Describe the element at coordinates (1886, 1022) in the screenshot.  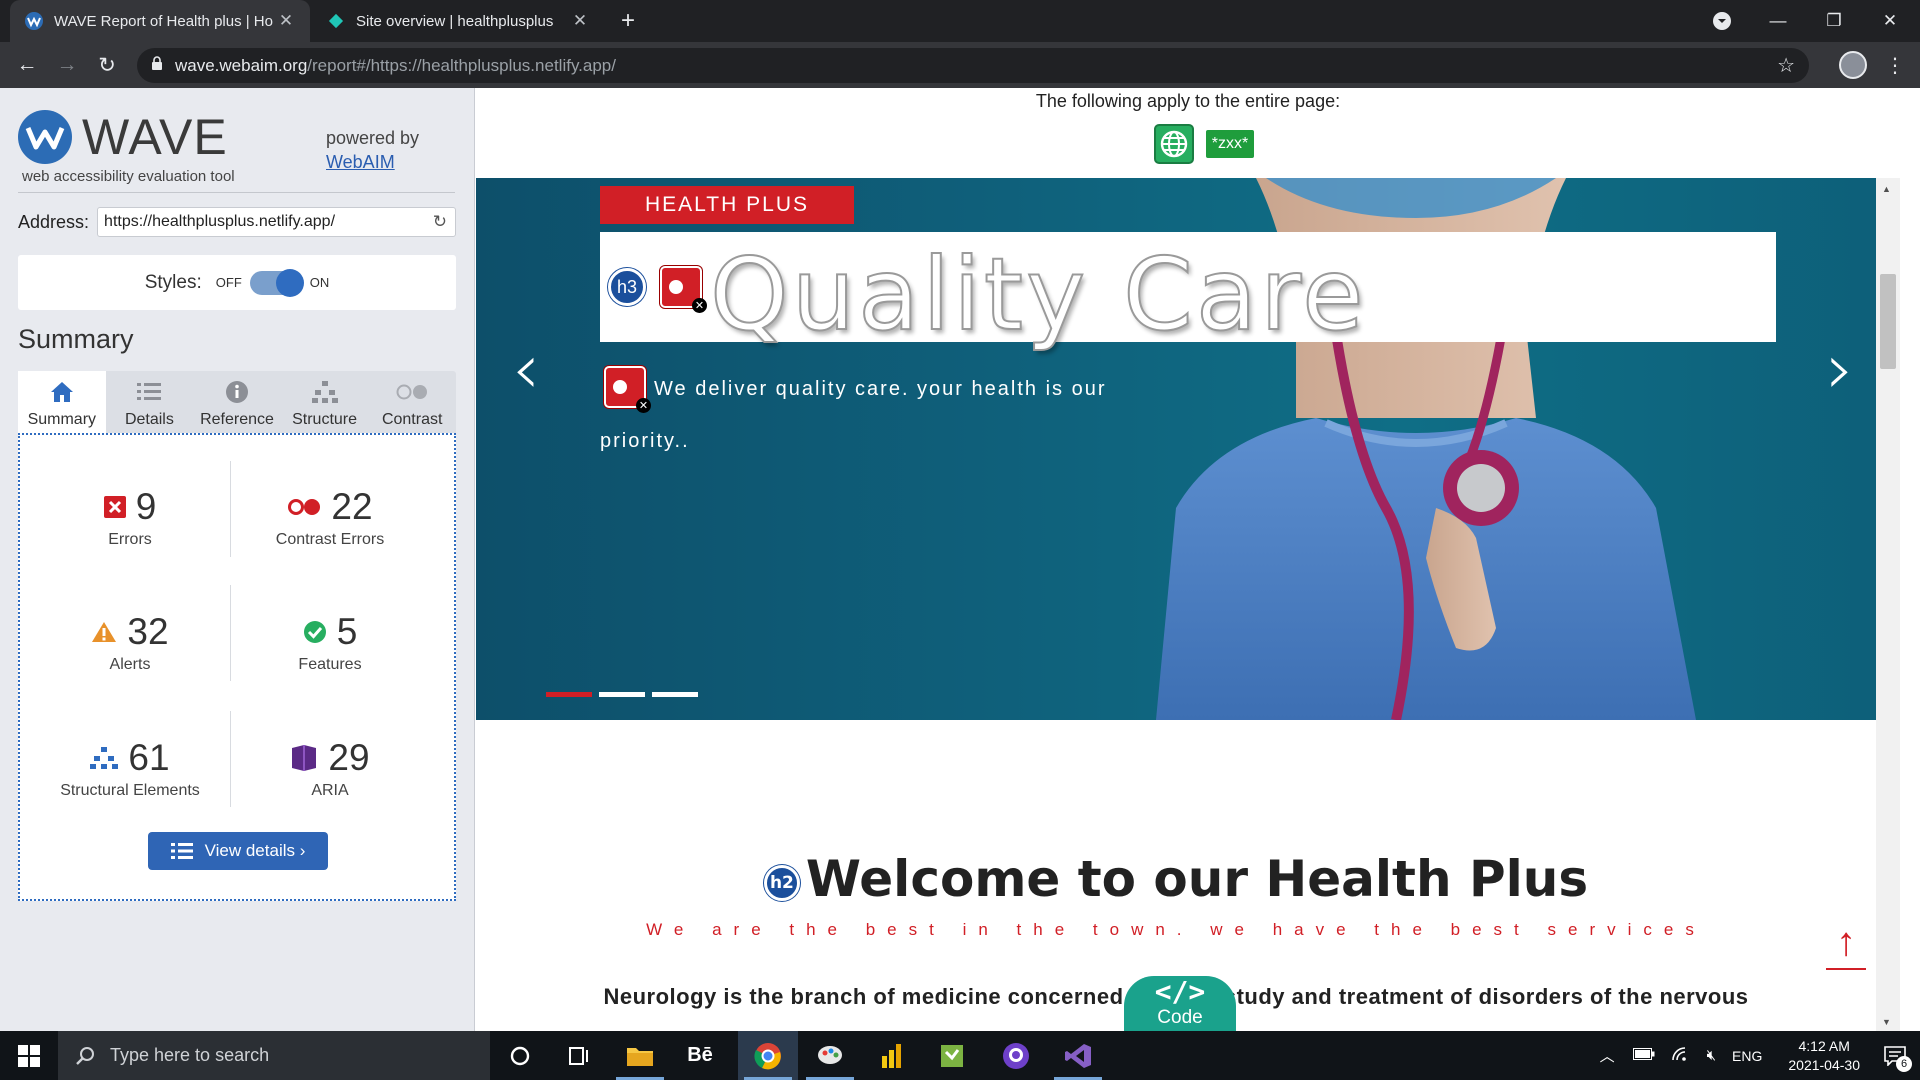
I see `scroll-down-icon: ▼` at that location.